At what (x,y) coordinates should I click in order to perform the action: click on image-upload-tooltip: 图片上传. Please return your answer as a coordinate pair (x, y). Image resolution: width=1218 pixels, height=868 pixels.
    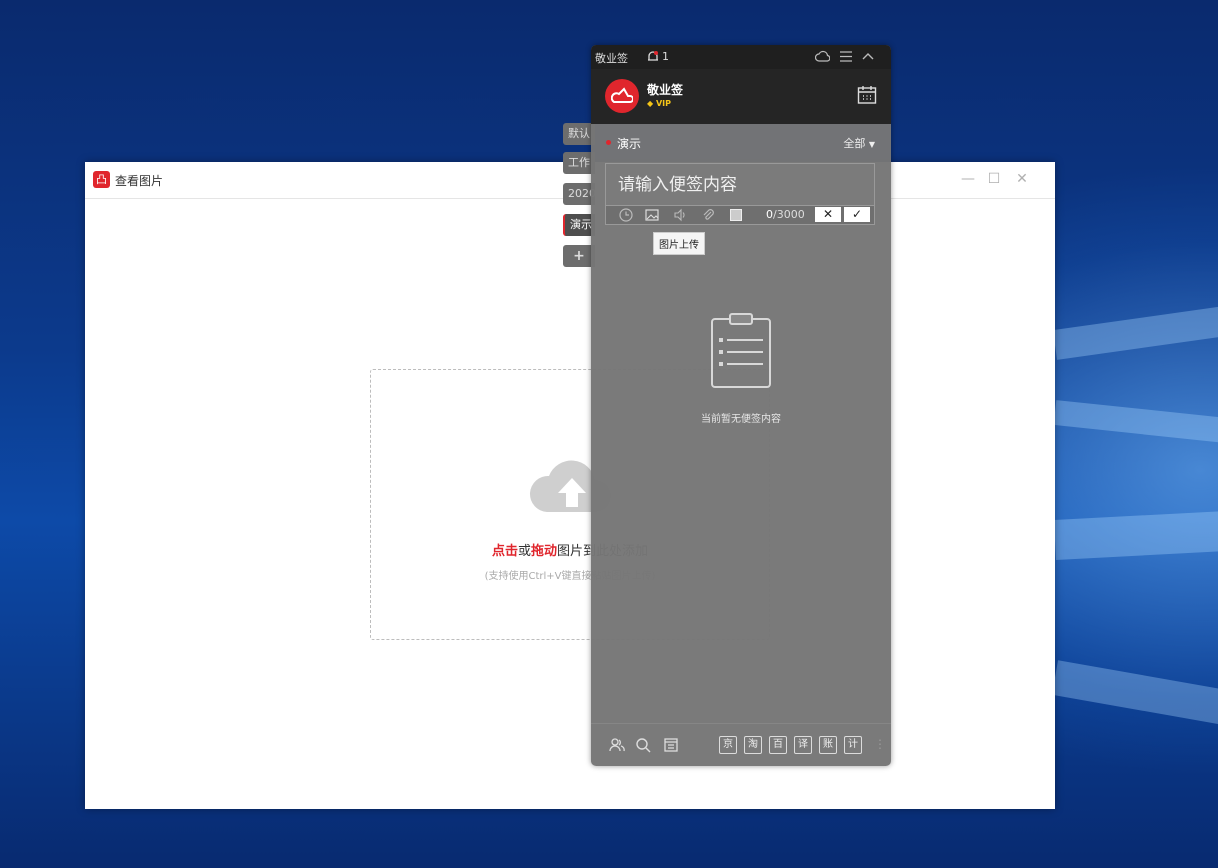
    Looking at the image, I should click on (679, 243).